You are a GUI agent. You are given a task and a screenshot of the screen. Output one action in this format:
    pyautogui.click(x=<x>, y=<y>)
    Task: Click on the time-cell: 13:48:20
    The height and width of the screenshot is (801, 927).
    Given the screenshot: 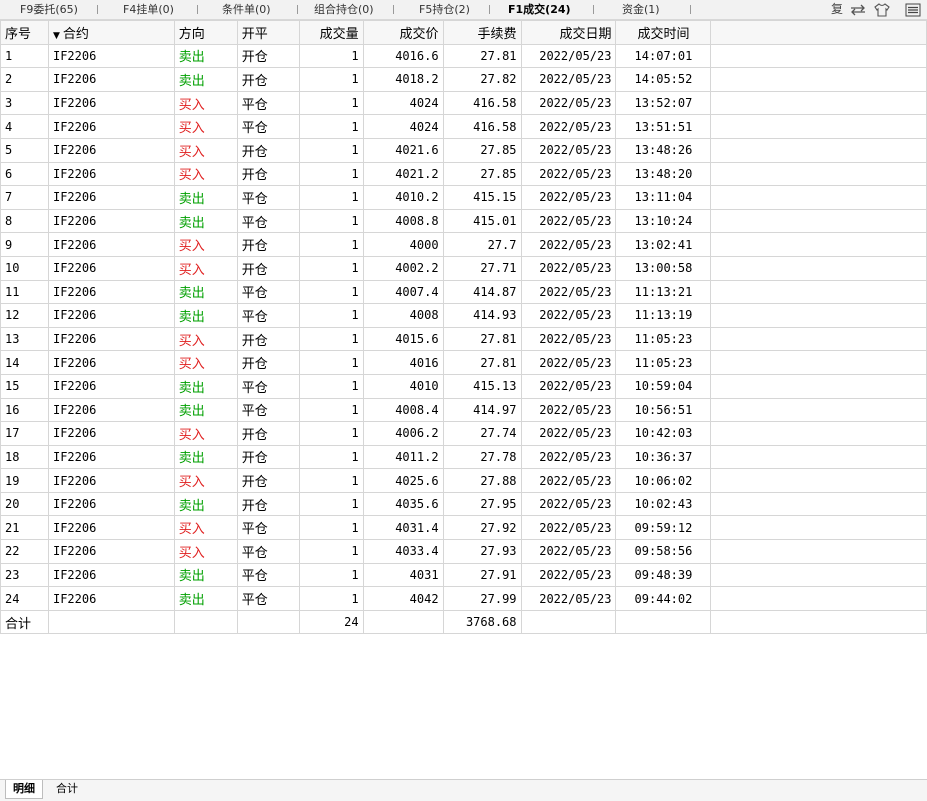 What is the action you would take?
    pyautogui.click(x=663, y=174)
    